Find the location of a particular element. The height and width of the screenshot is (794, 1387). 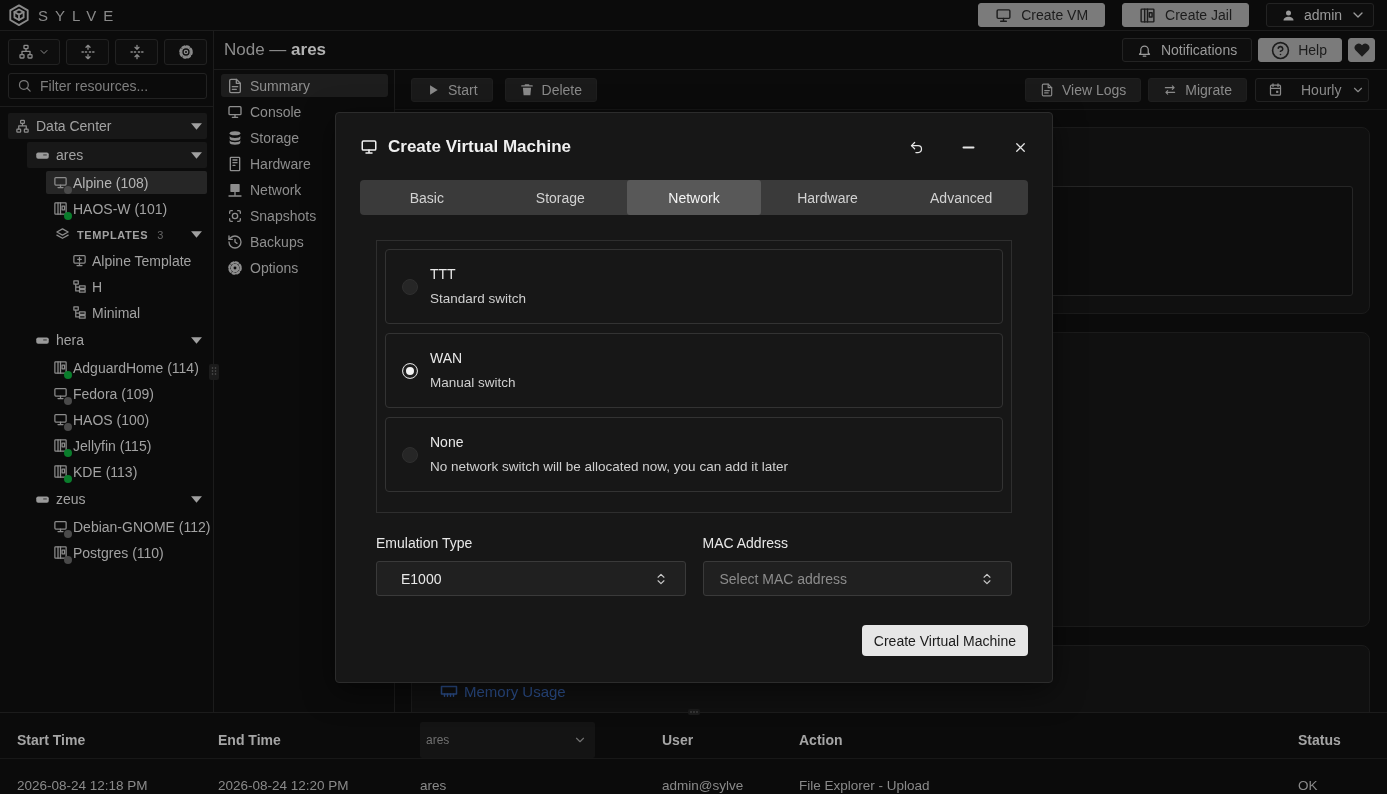

card-title: Memory Usage is located at coordinates (515, 691).